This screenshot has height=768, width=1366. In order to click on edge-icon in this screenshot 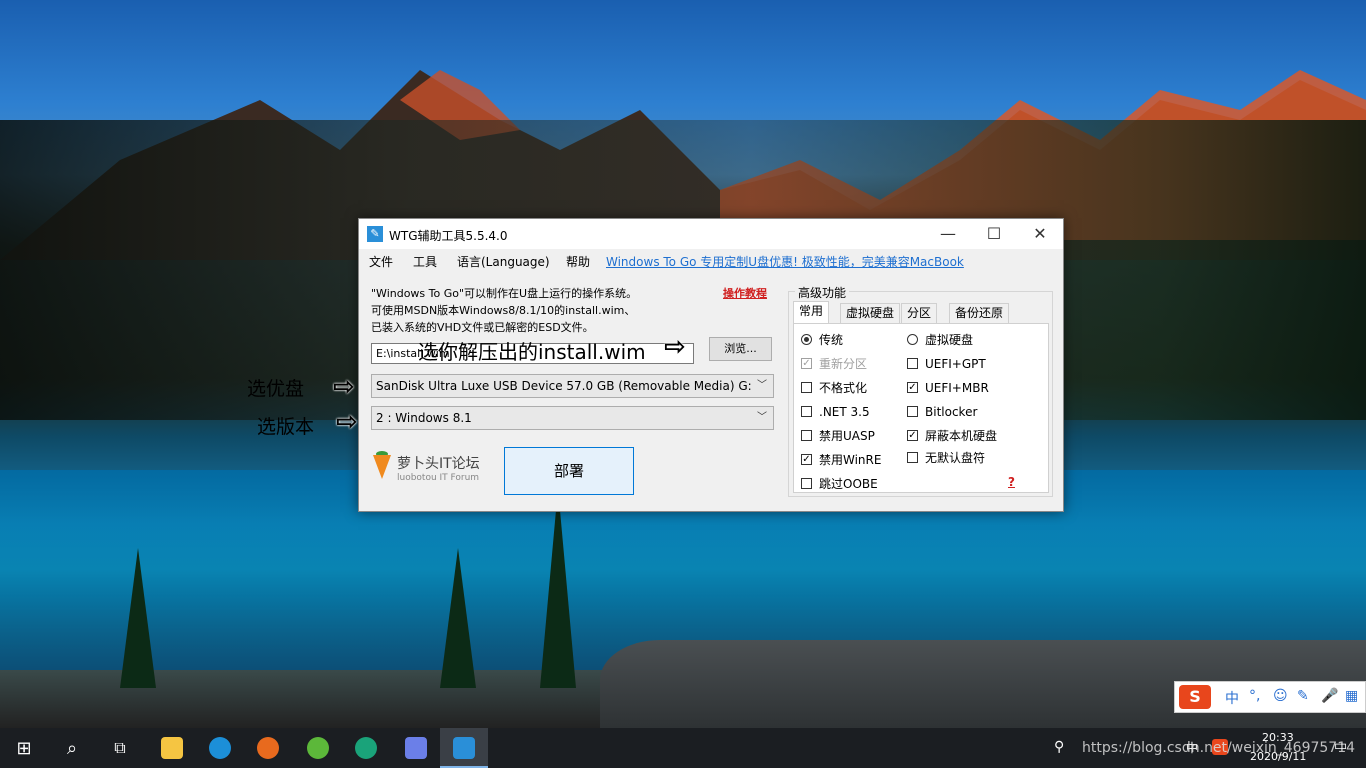, I will do `click(220, 748)`.